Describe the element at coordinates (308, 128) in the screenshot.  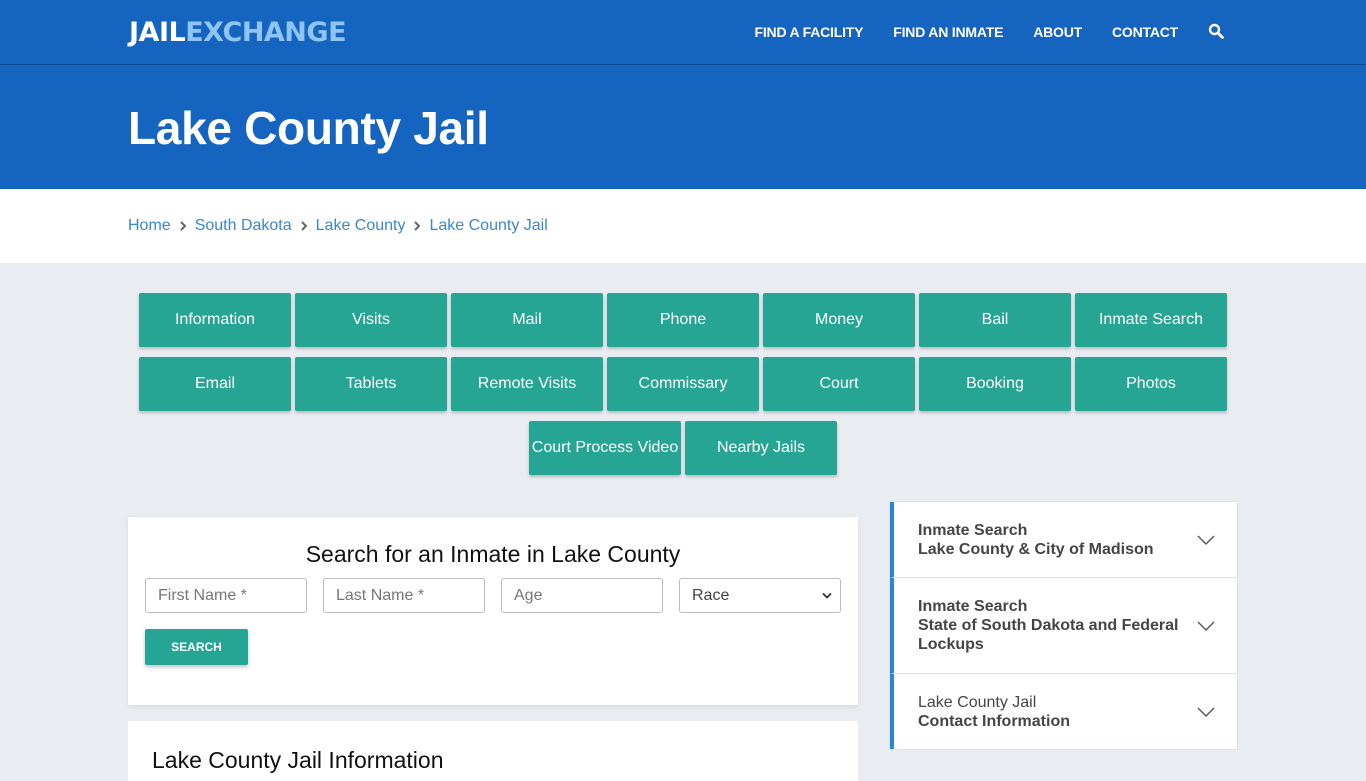
I see `page-title: Lake County Jail` at that location.